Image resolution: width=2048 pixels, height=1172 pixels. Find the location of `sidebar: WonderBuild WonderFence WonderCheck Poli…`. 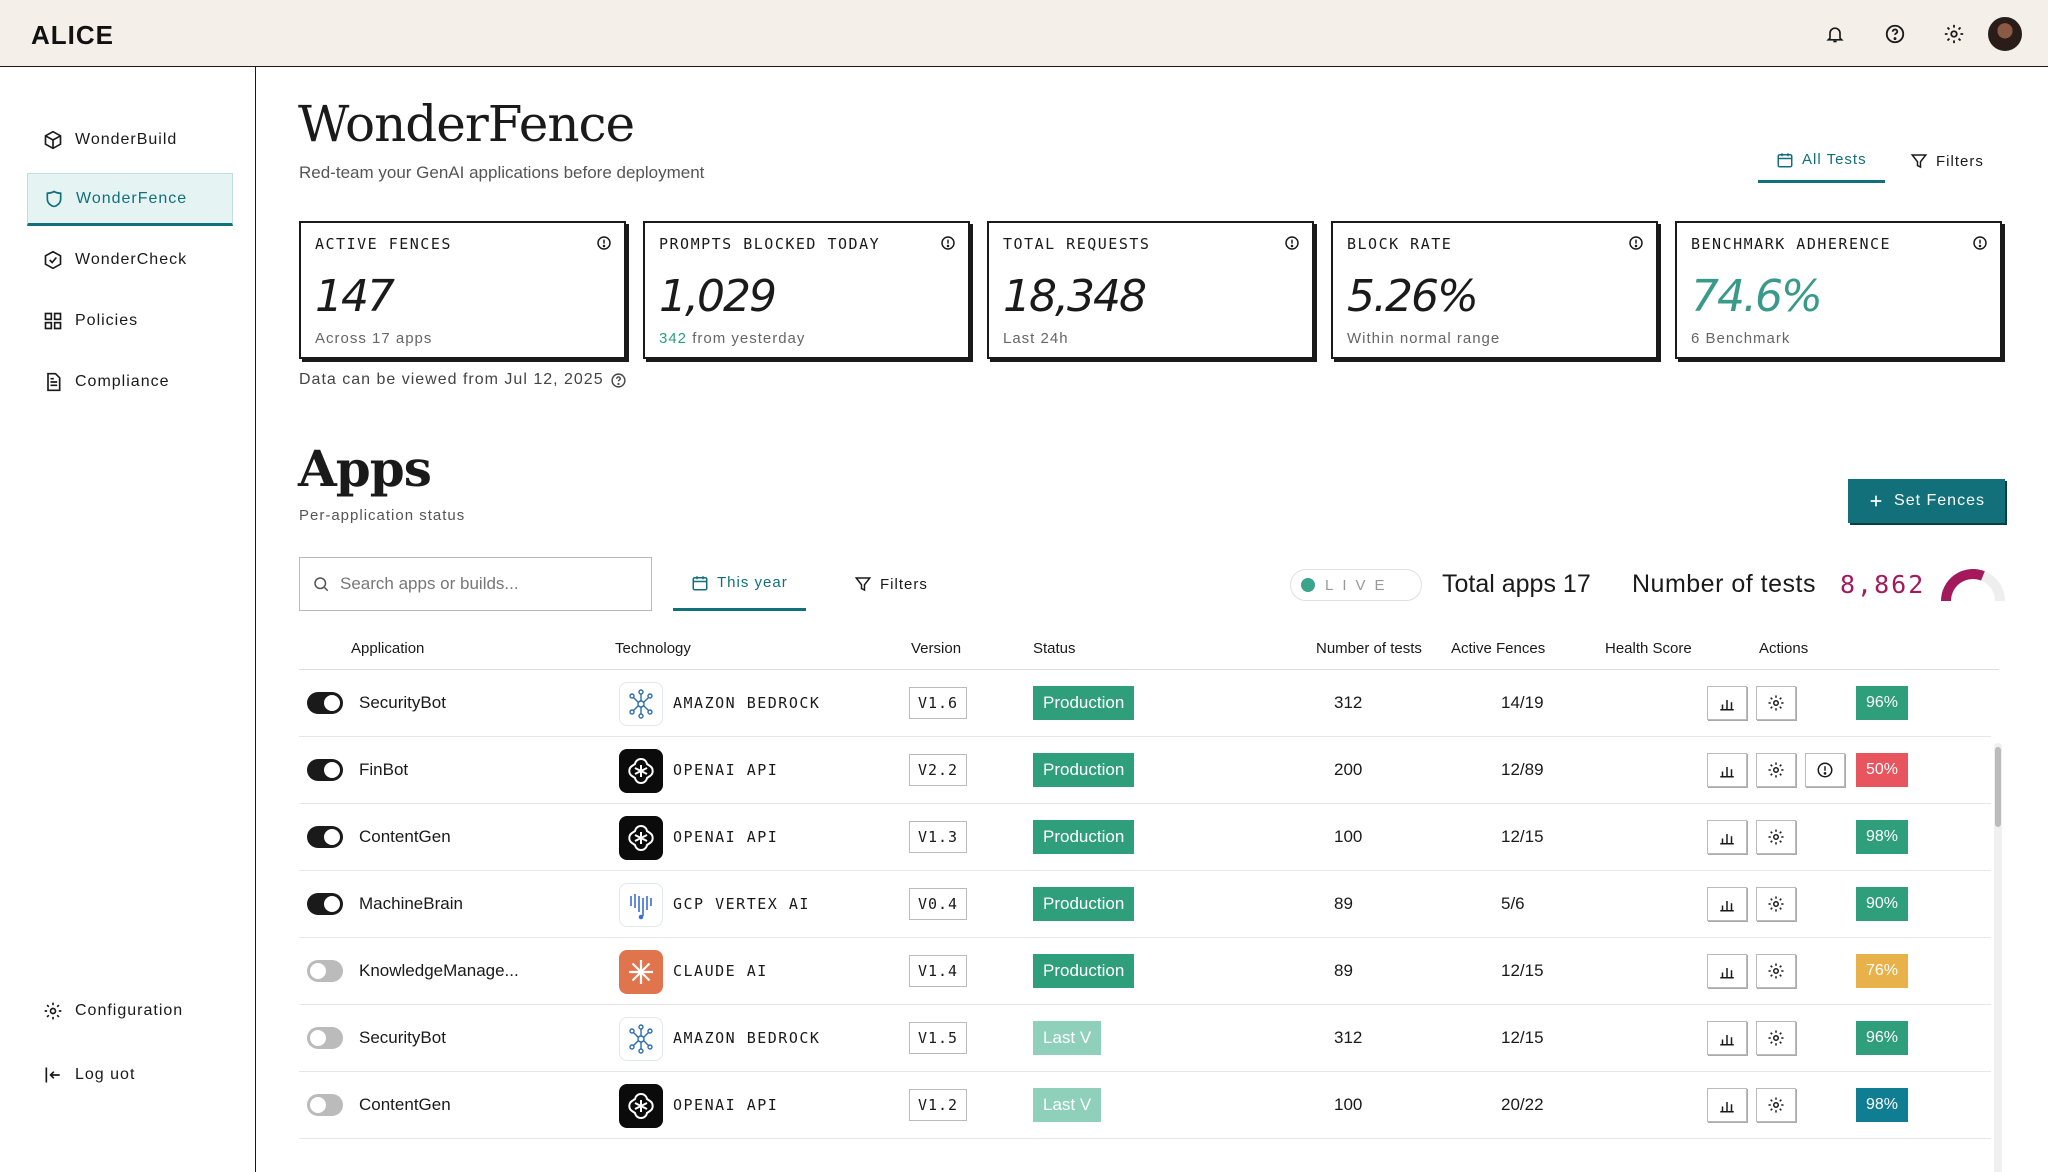

sidebar: WonderBuild WonderFence WonderCheck Poli… is located at coordinates (128, 619).